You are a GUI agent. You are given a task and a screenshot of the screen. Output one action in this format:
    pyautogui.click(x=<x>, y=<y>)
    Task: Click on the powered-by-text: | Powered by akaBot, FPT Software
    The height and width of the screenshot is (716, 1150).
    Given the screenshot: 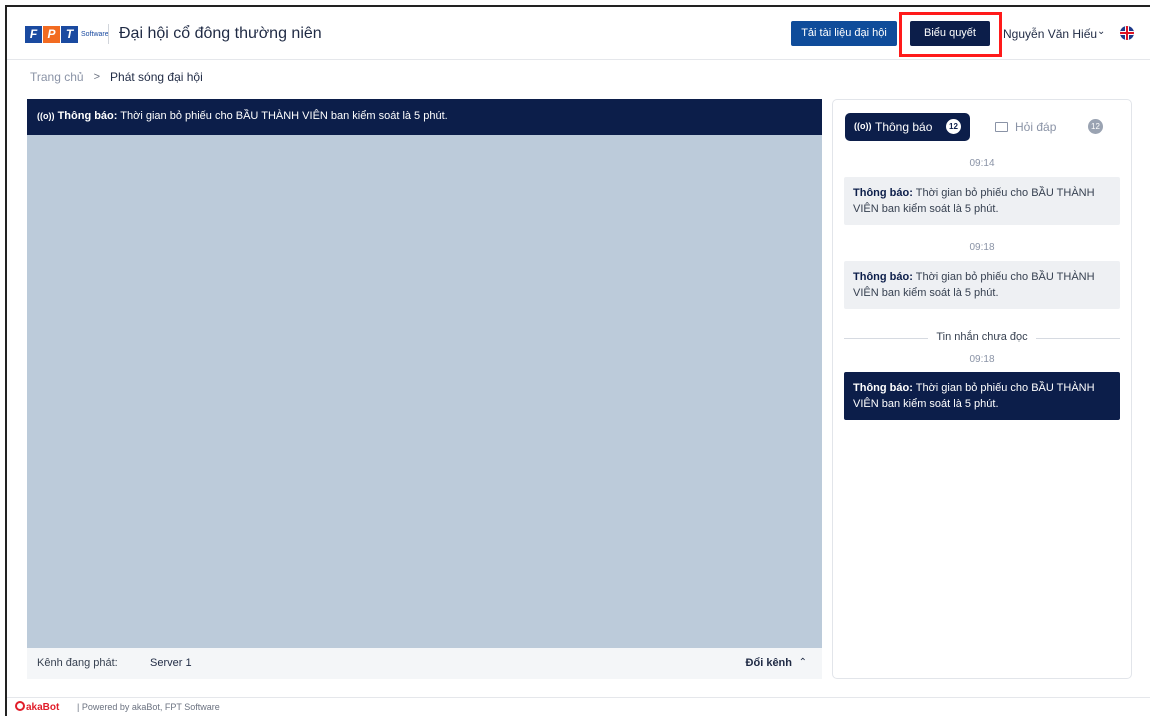 What is the action you would take?
    pyautogui.click(x=148, y=707)
    